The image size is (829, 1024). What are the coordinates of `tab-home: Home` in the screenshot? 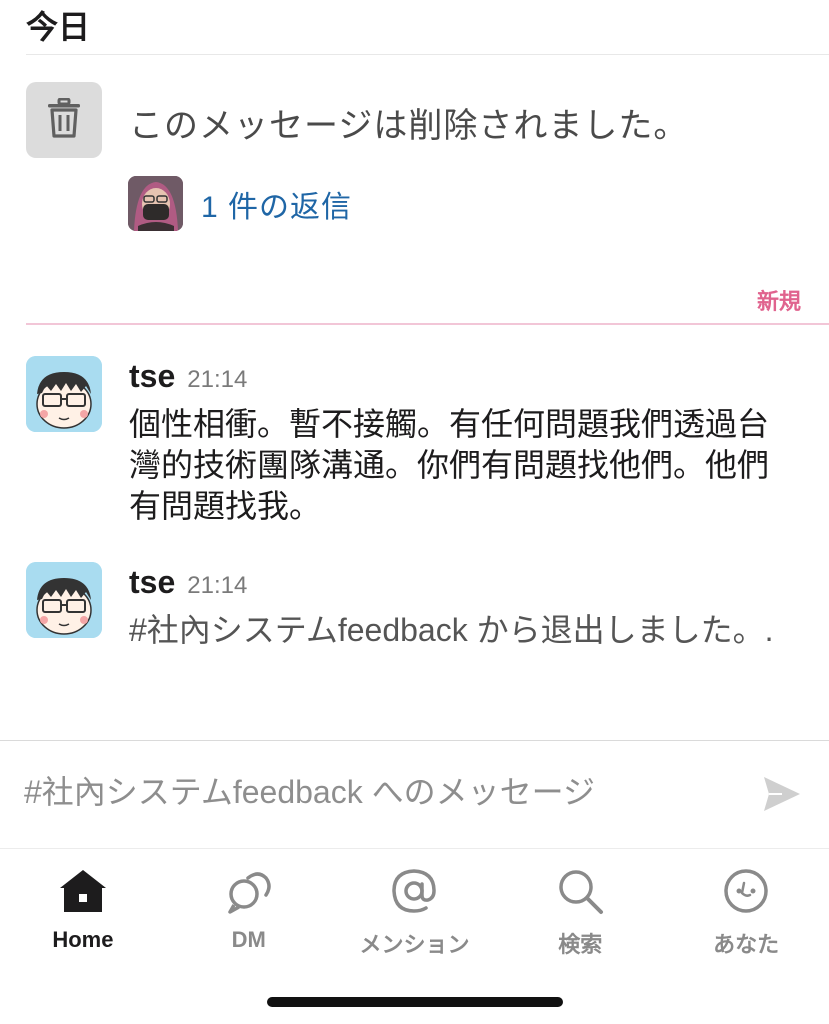 It's located at (83, 914).